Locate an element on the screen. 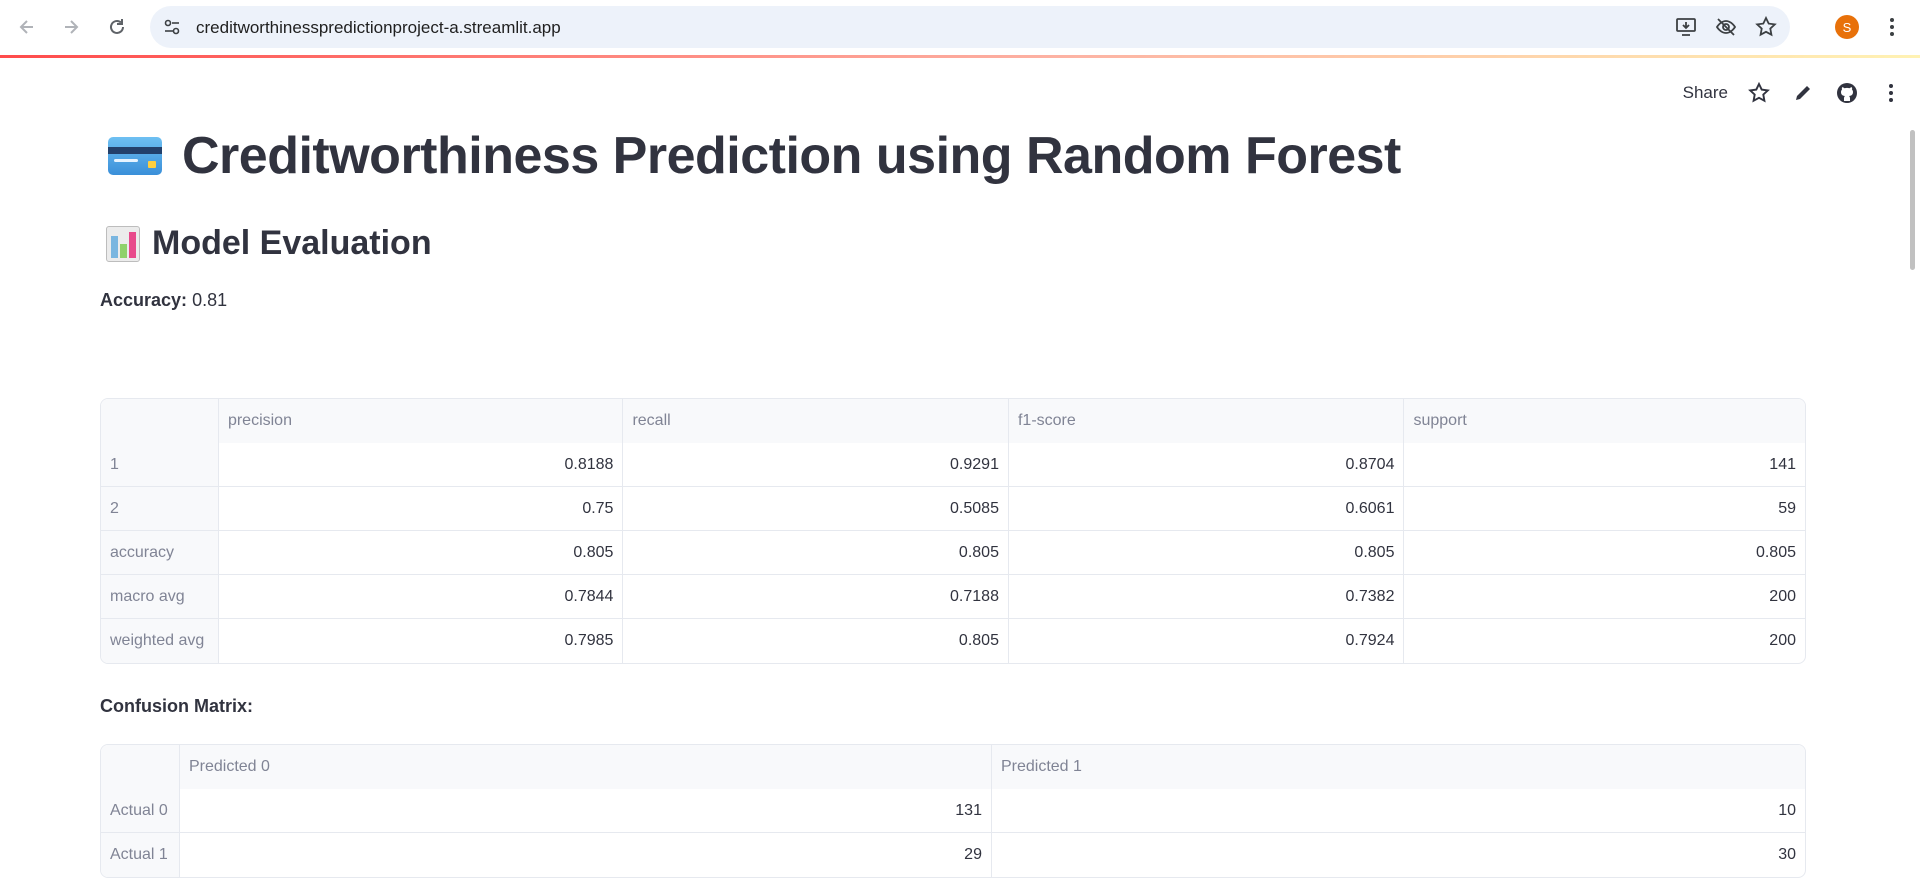 The image size is (1920, 878). star-icon is located at coordinates (1759, 93).